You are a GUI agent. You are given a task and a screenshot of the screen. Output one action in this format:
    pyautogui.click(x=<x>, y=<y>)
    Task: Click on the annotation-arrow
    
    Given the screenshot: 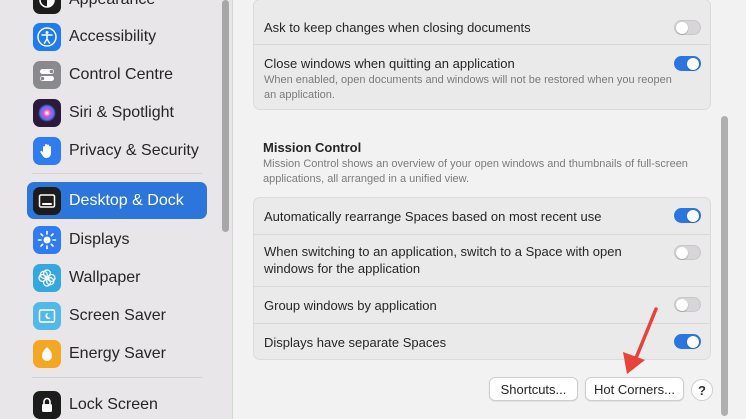 What is the action you would take?
    pyautogui.click(x=640, y=340)
    